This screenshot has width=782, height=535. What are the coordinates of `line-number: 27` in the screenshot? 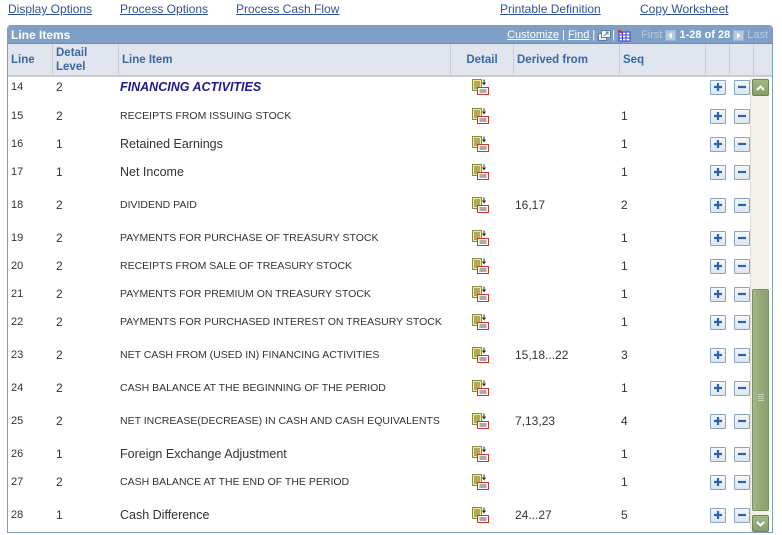 It's located at (17, 482).